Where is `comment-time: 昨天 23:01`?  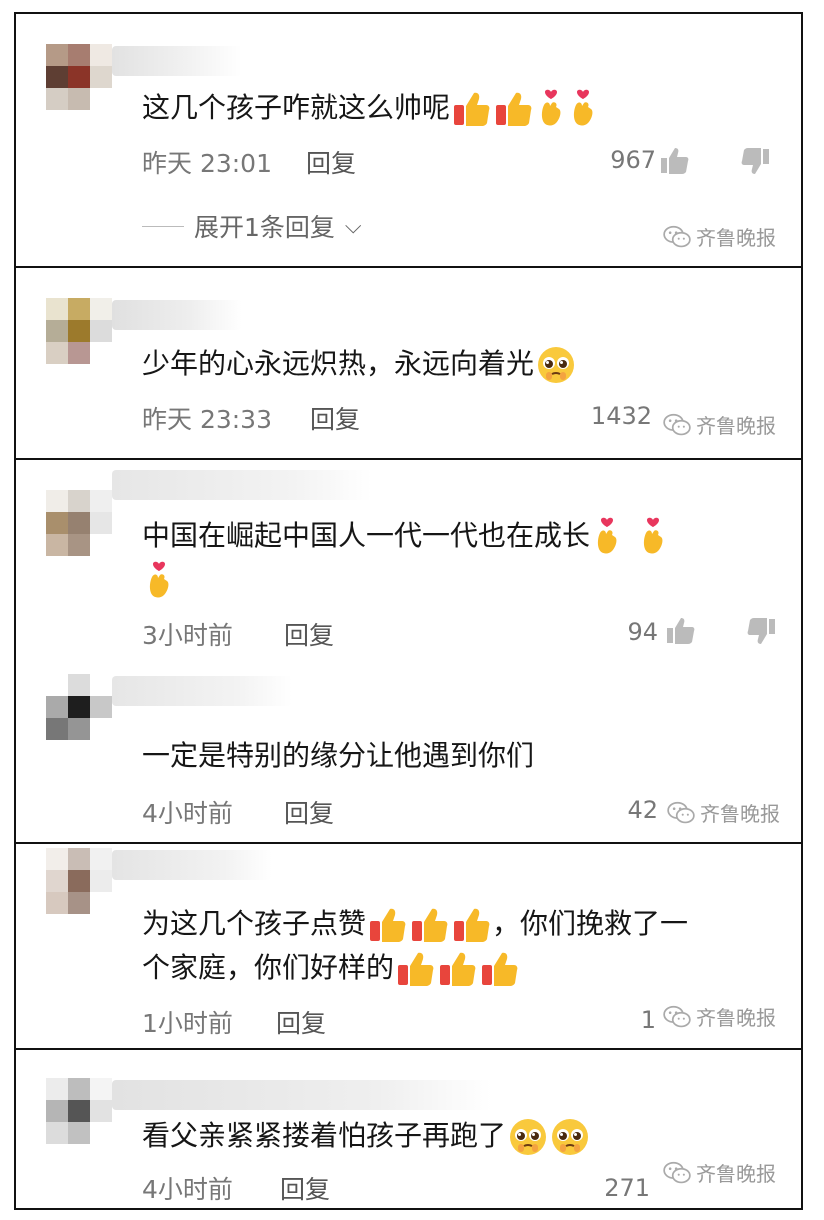 comment-time: 昨天 23:01 is located at coordinates (207, 163).